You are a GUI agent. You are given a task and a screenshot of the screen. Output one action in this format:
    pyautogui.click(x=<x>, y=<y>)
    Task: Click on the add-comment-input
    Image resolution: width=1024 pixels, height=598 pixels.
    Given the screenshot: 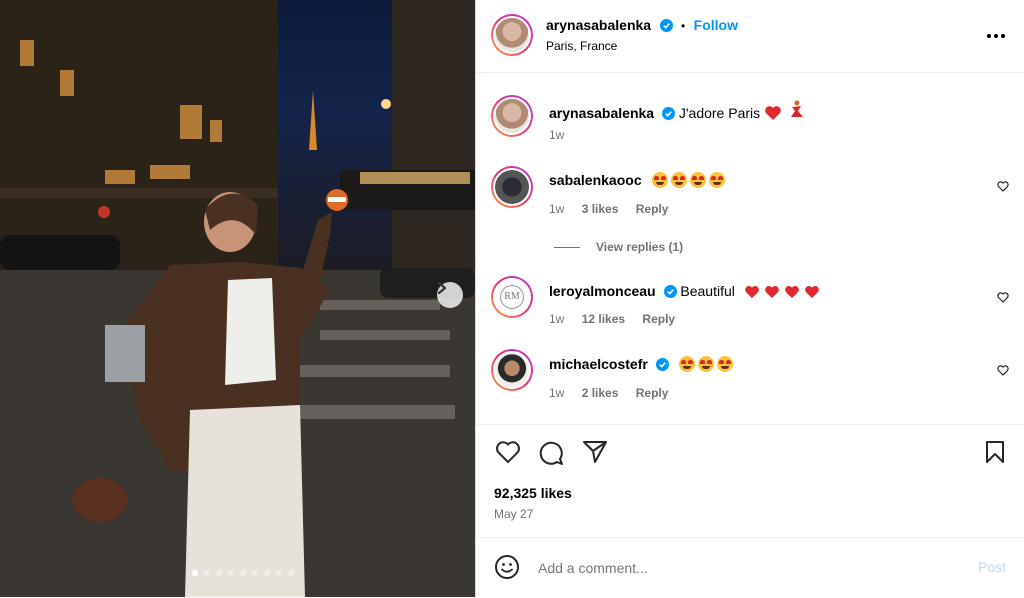 What is the action you would take?
    pyautogui.click(x=738, y=568)
    